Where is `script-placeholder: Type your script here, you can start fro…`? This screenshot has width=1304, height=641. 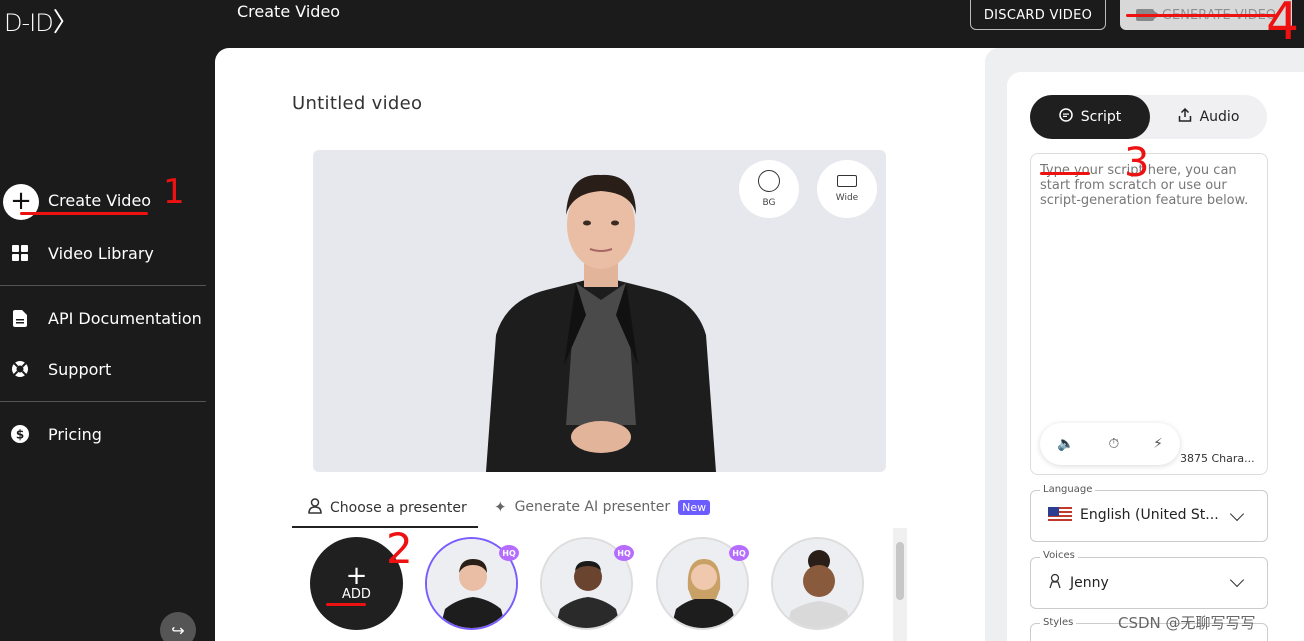 script-placeholder: Type your script here, you can start fro… is located at coordinates (1144, 185).